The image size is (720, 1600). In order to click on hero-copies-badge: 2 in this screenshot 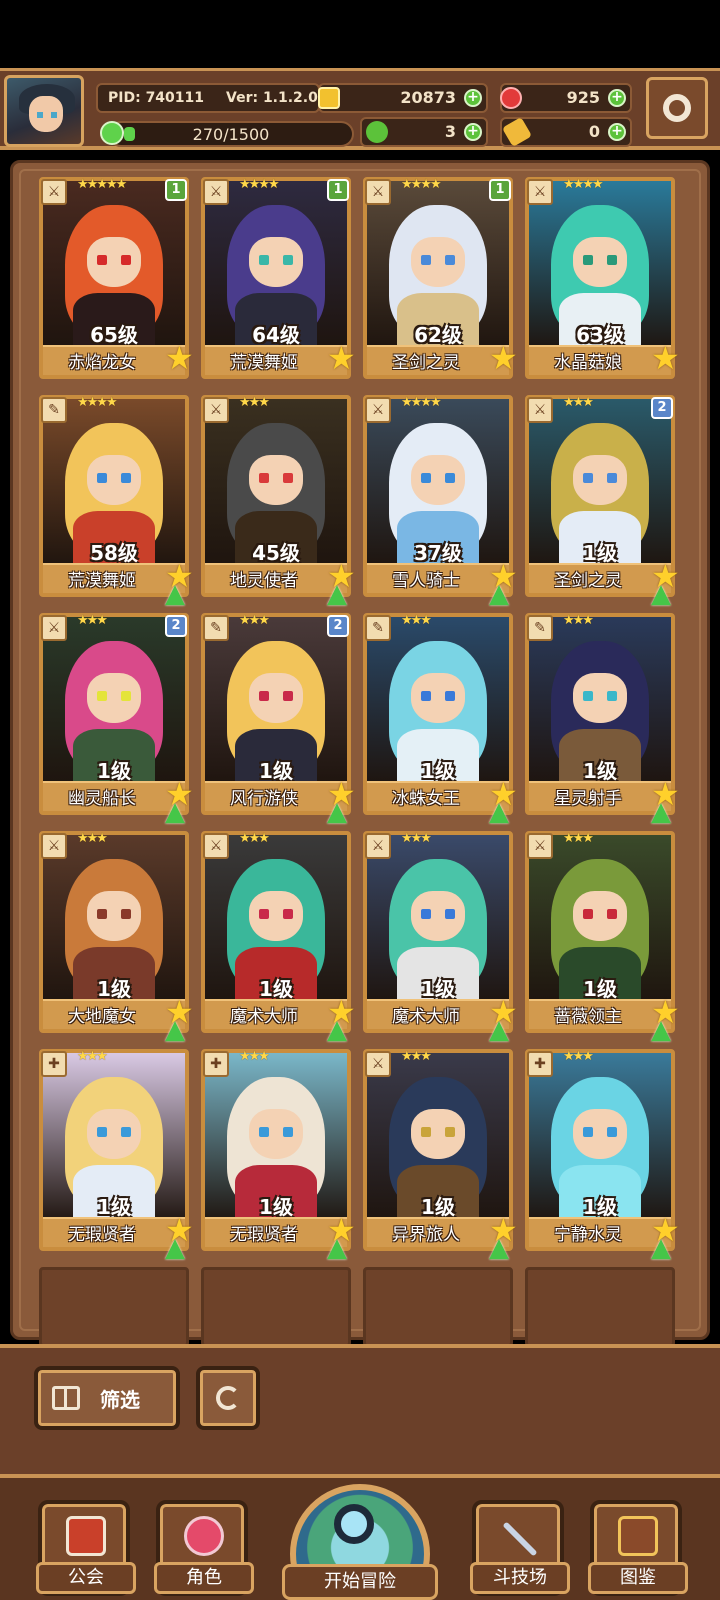, I will do `click(338, 626)`.